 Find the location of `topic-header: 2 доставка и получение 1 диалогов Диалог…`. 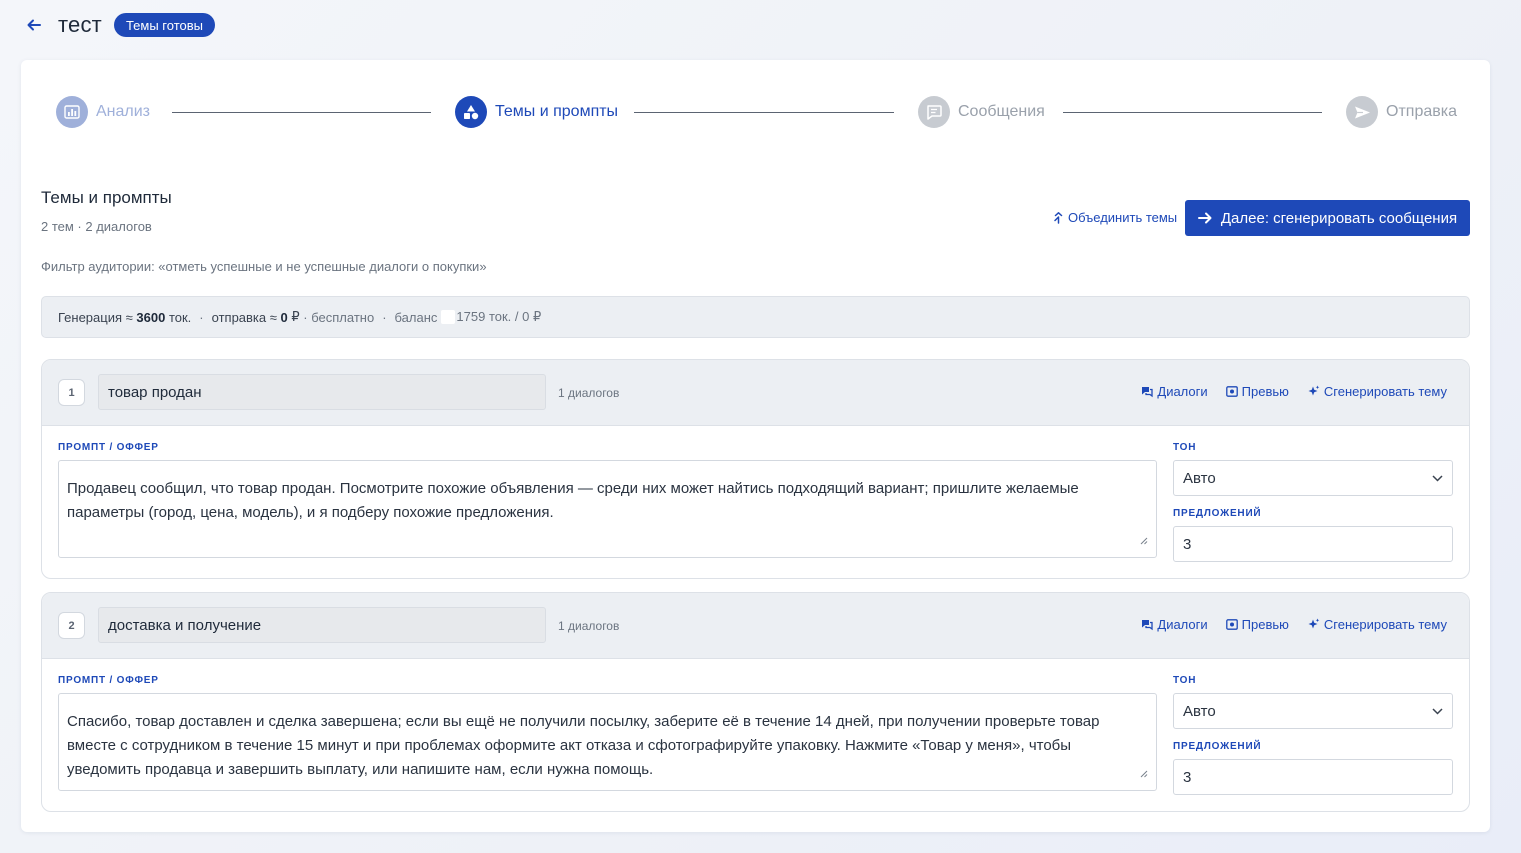

topic-header: 2 доставка и получение 1 диалогов Диалог… is located at coordinates (755, 626).